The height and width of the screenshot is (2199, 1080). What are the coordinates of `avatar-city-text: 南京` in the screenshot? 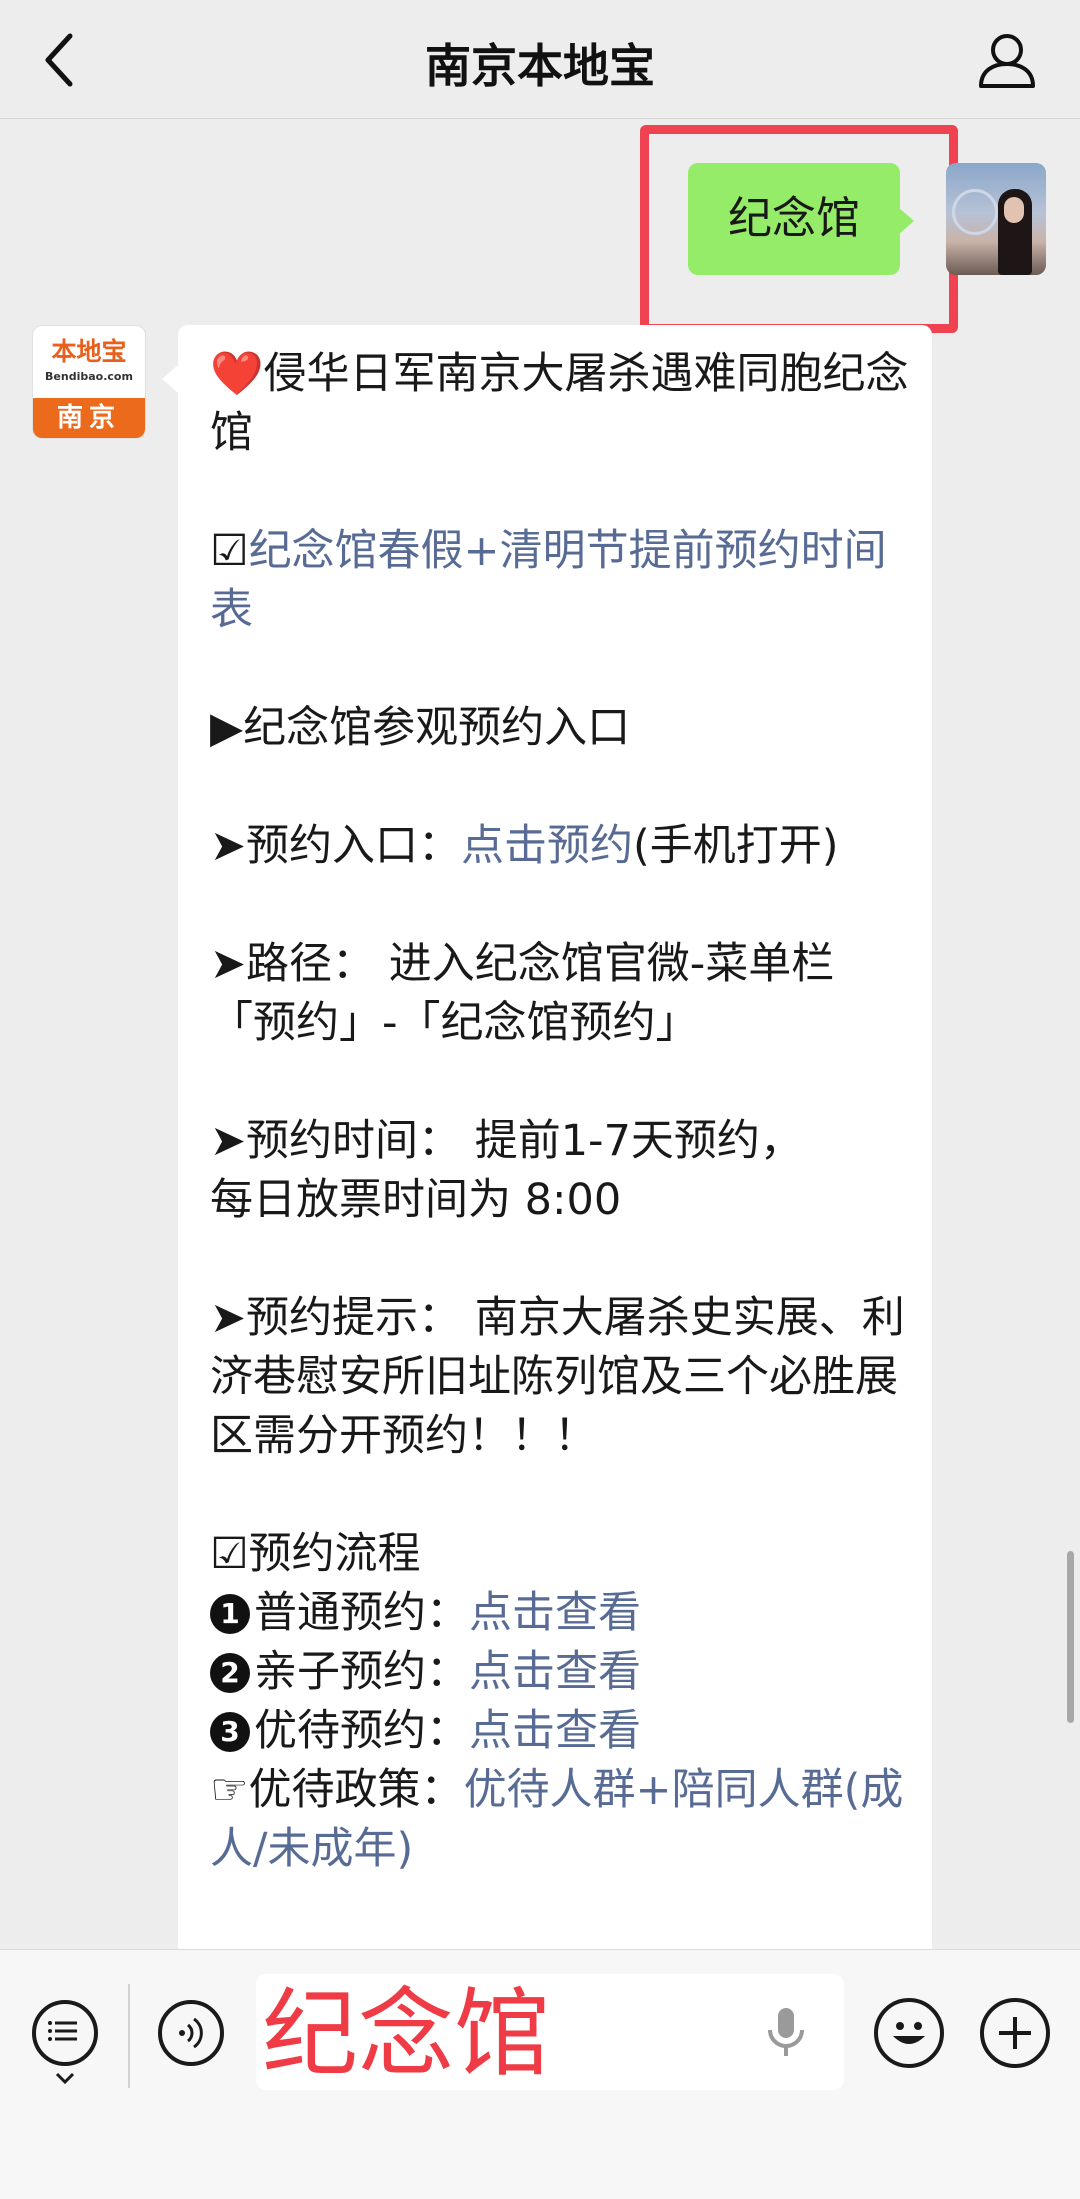 It's located at (89, 418).